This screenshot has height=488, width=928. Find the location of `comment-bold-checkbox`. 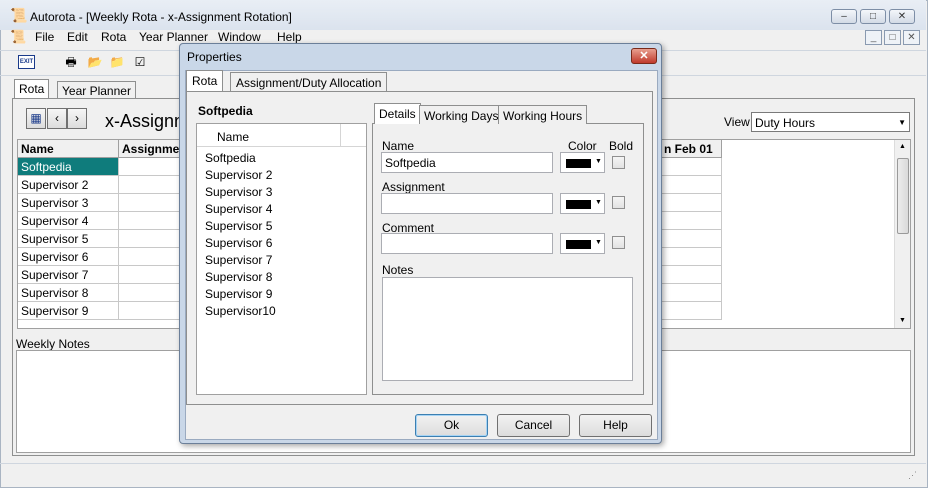

comment-bold-checkbox is located at coordinates (618, 242).